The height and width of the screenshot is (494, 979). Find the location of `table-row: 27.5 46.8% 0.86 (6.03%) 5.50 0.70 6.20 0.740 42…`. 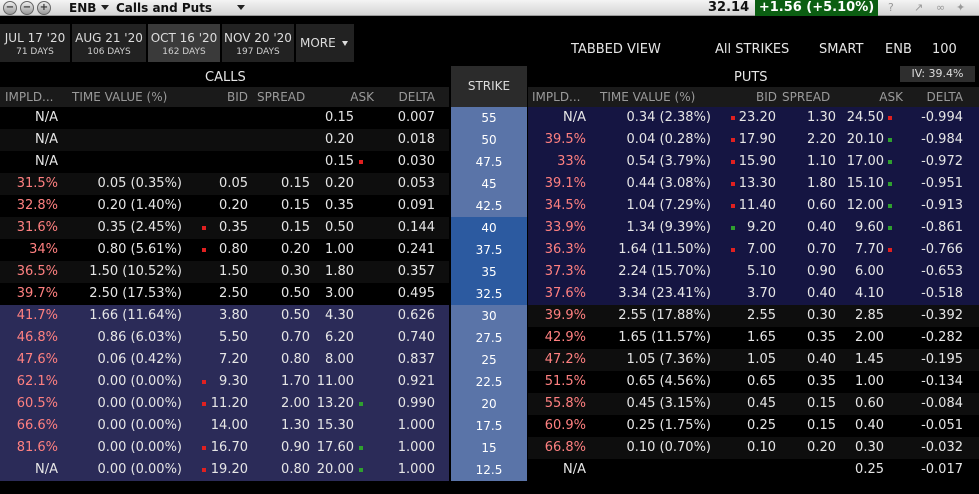

table-row: 27.5 46.8% 0.86 (6.03%) 5.50 0.70 6.20 0.740 42… is located at coordinates (489, 338).